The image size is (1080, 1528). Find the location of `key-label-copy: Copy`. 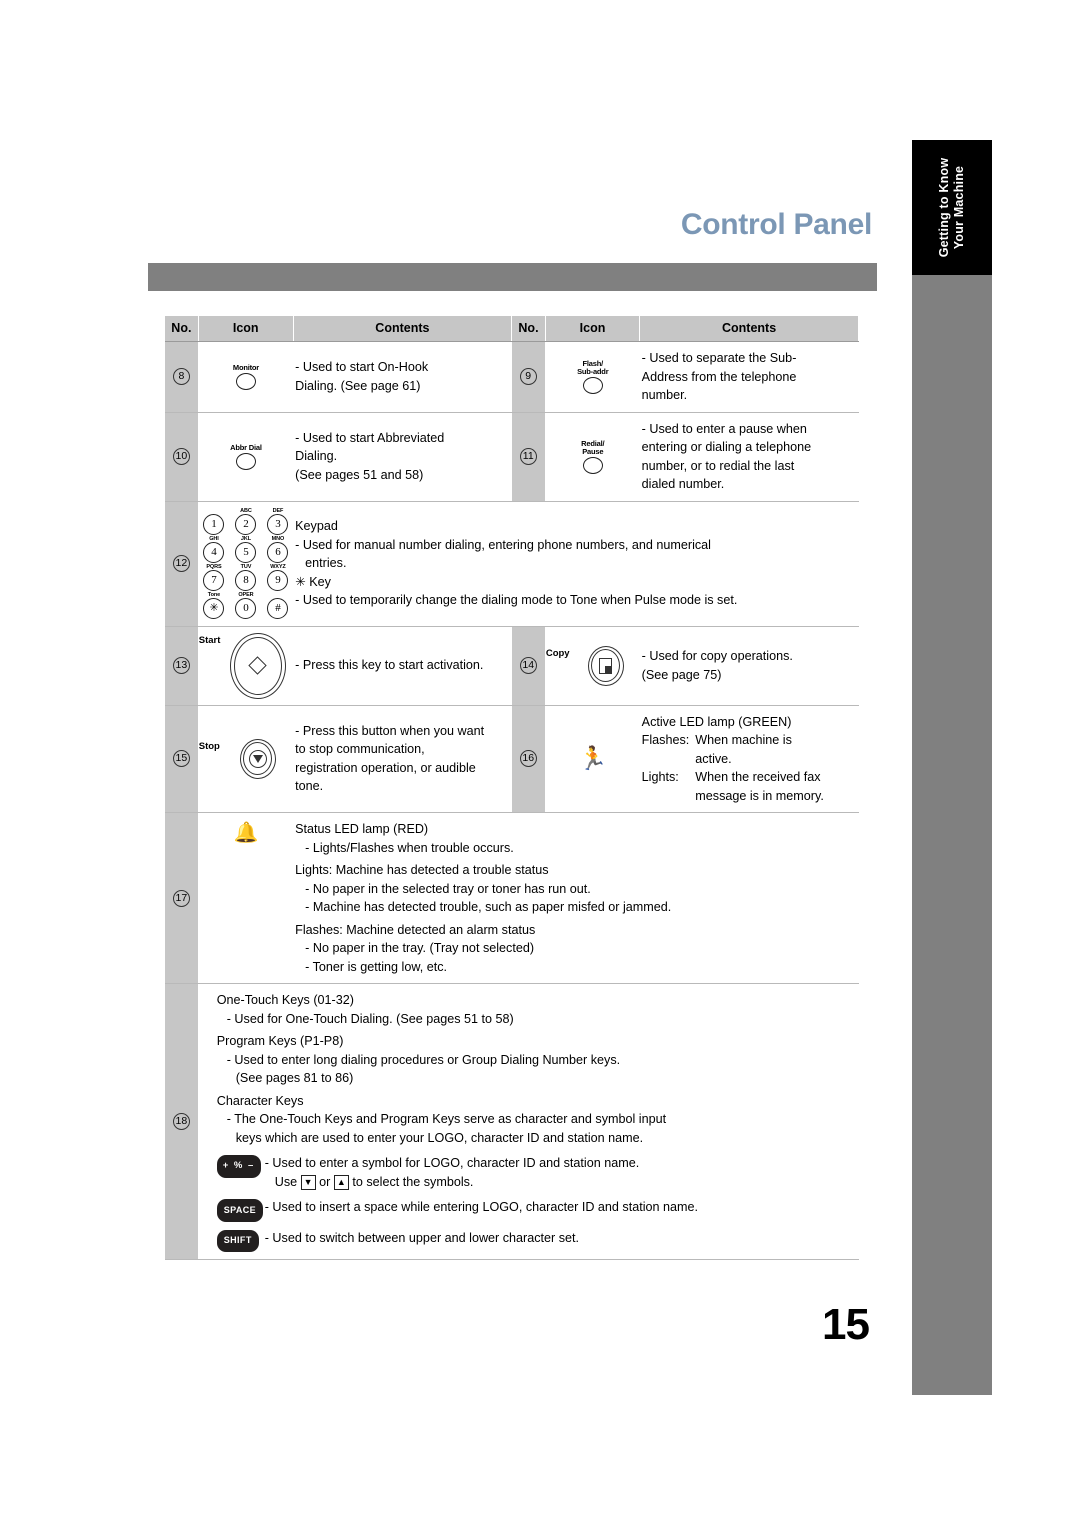

key-label-copy: Copy is located at coordinates (557, 653).